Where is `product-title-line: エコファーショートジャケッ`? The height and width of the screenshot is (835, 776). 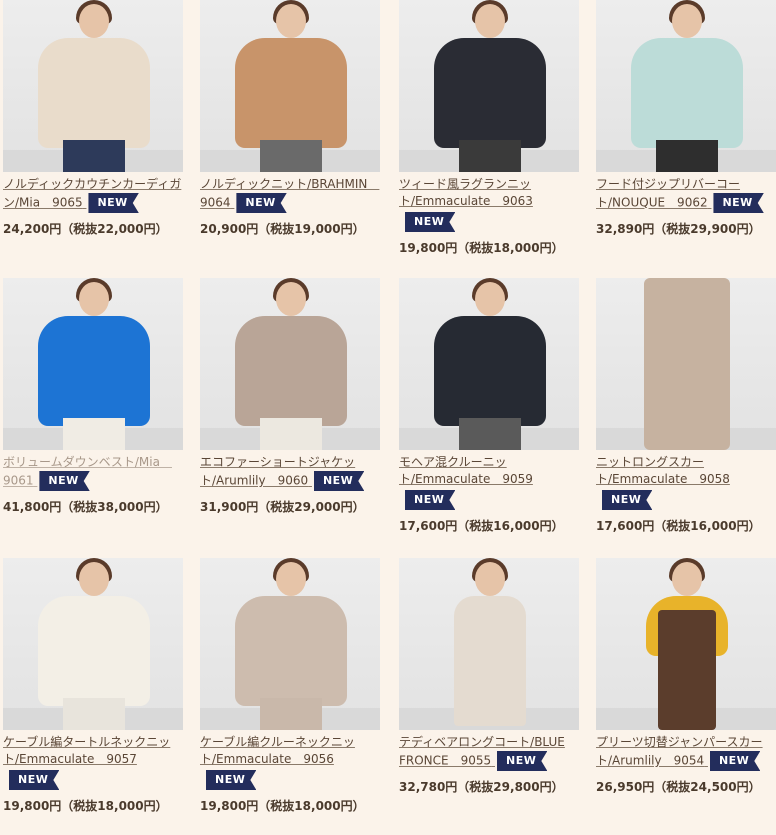
product-title-line: エコファーショートジャケッ is located at coordinates (278, 462).